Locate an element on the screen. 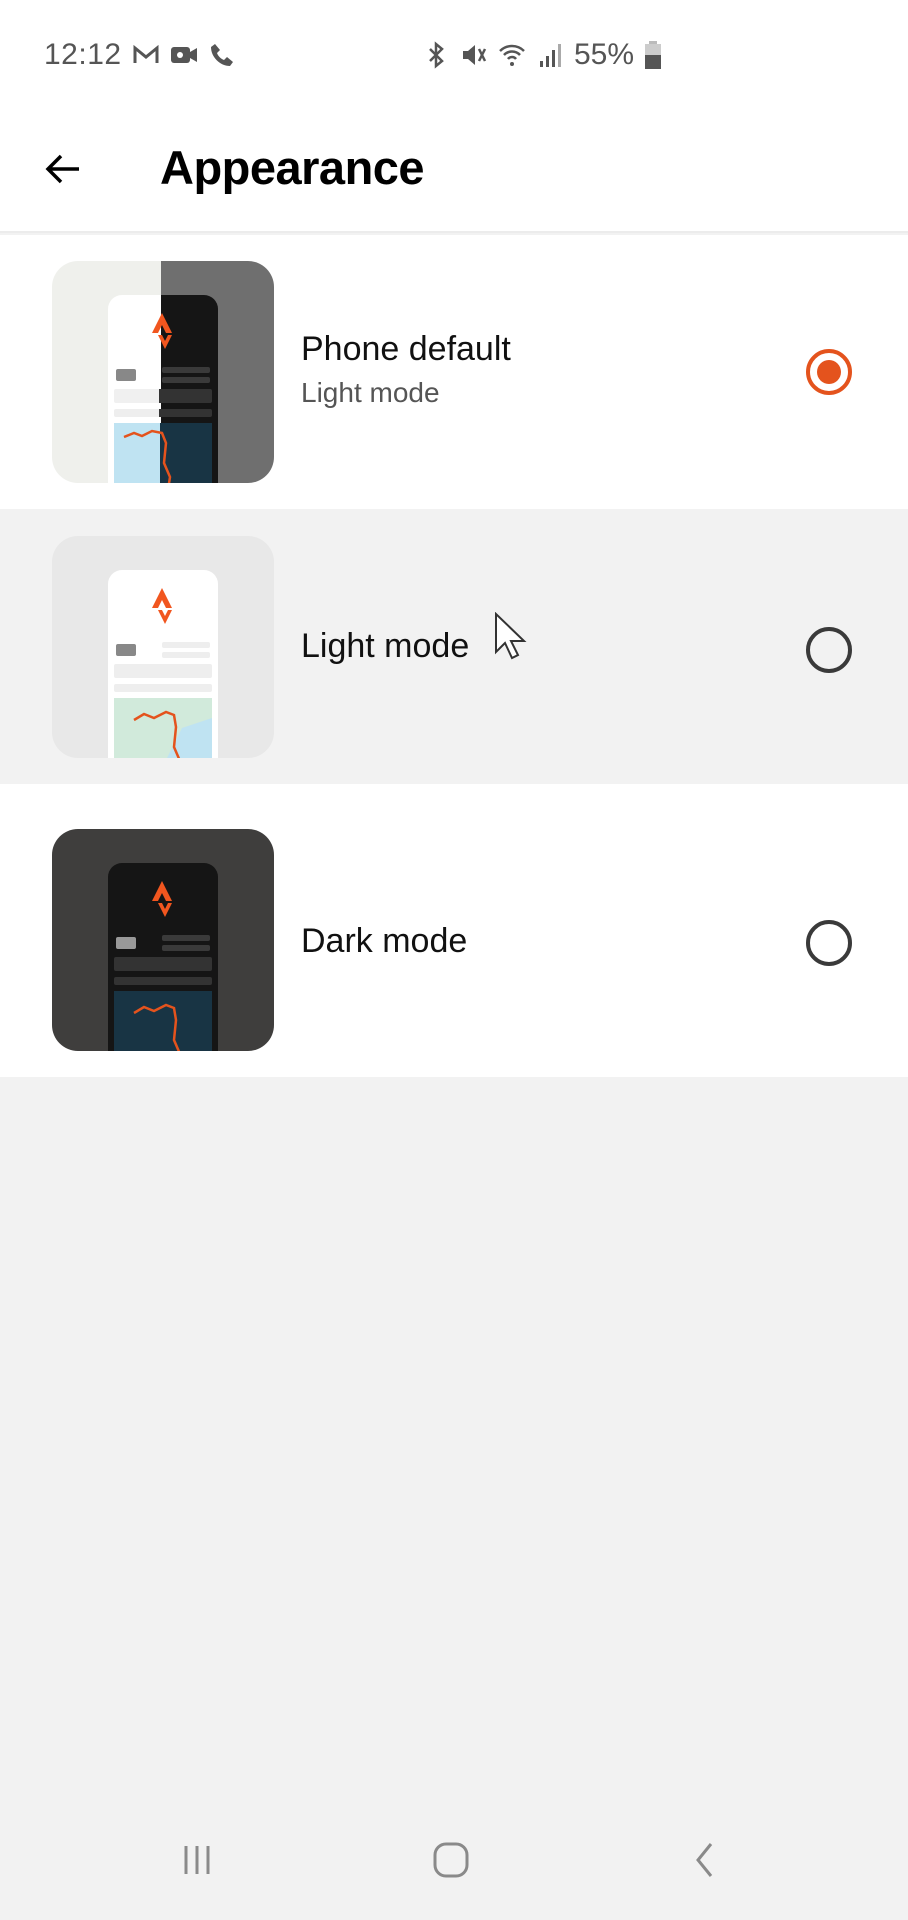 The height and width of the screenshot is (1920, 908). bluetooth-icon is located at coordinates (436, 55).